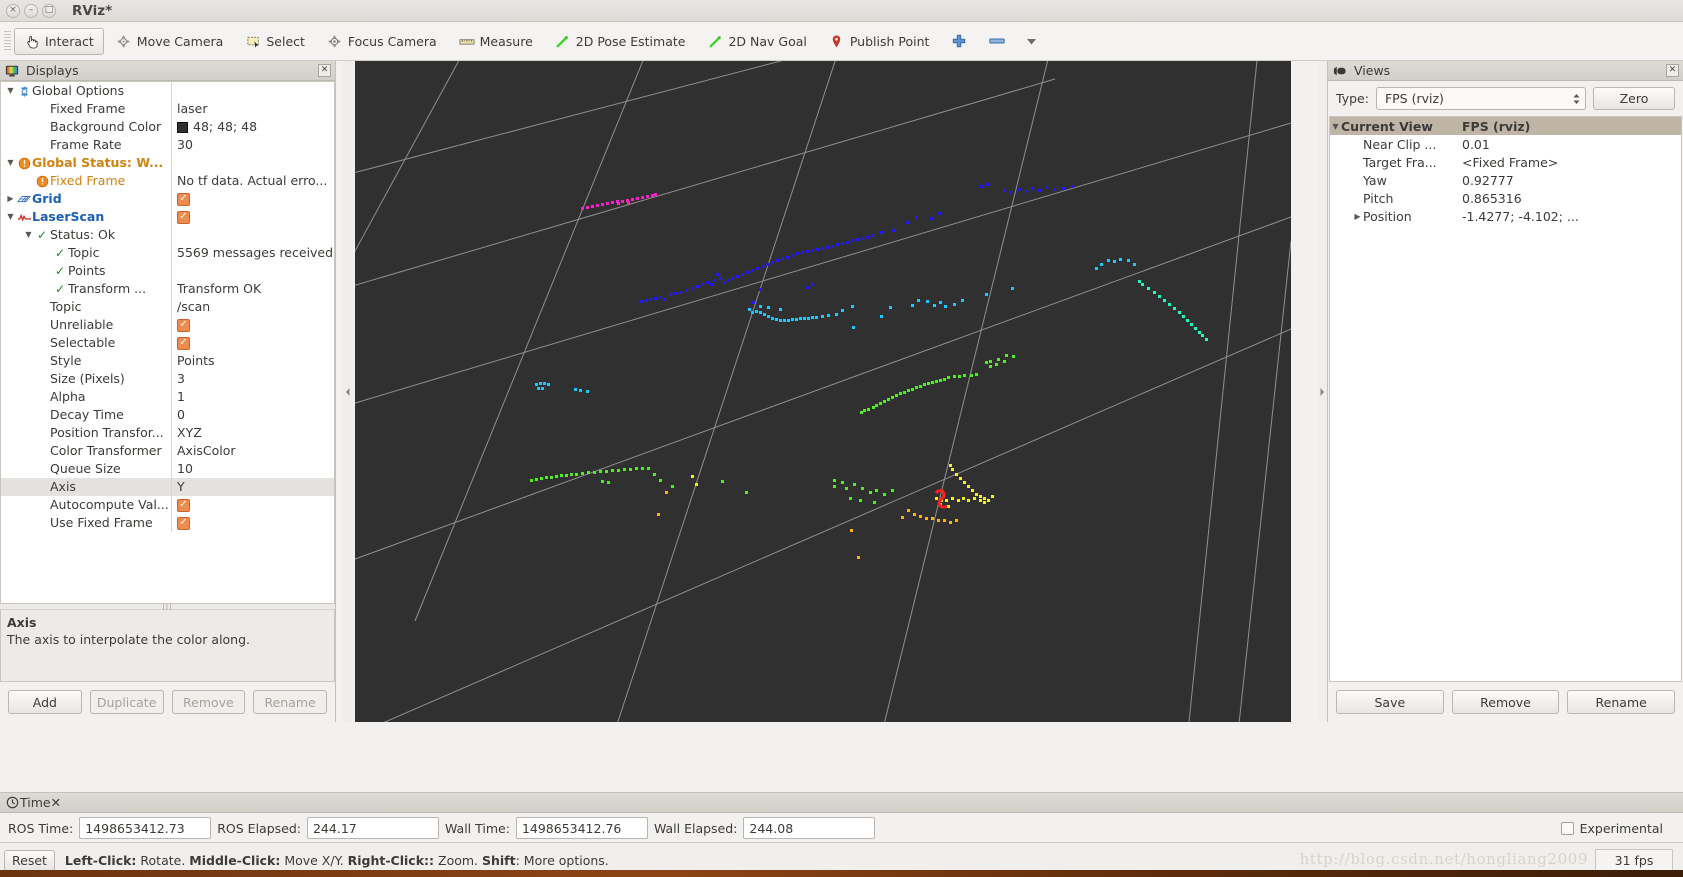 The width and height of the screenshot is (1683, 877). I want to click on left-panel-collapse-handle, so click(348, 391).